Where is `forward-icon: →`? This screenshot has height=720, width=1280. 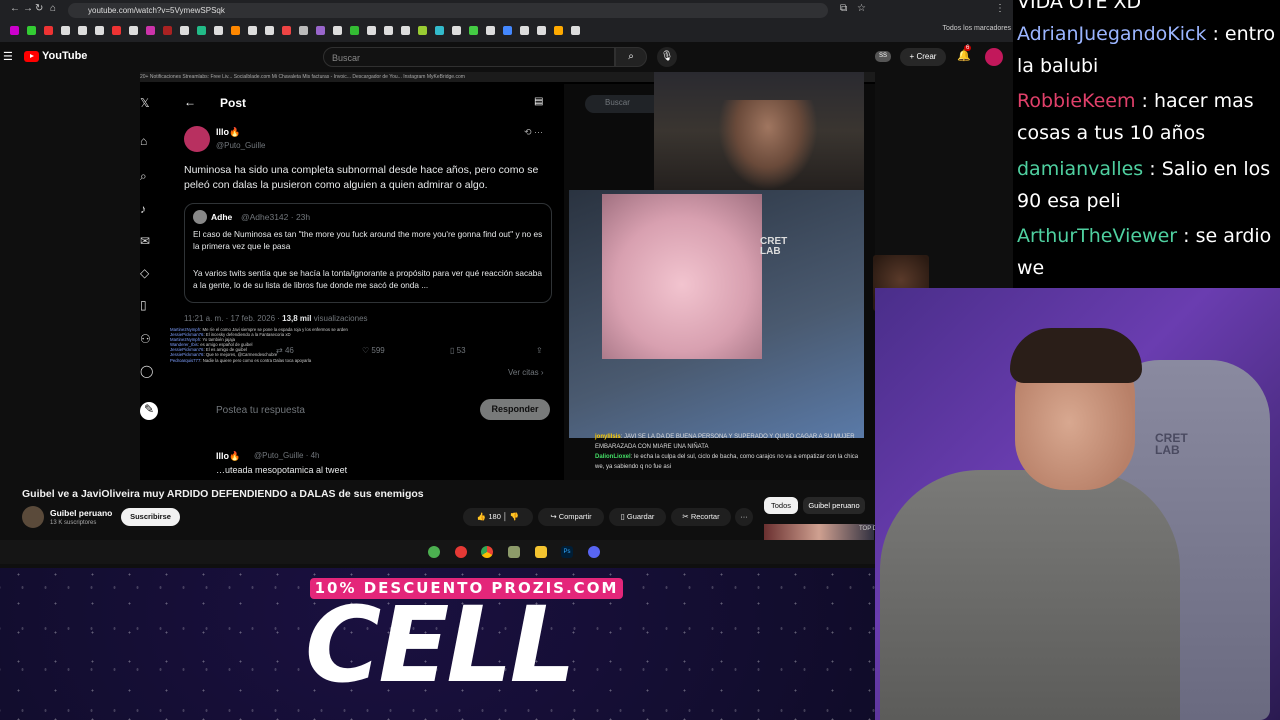
forward-icon: → is located at coordinates (28, 8).